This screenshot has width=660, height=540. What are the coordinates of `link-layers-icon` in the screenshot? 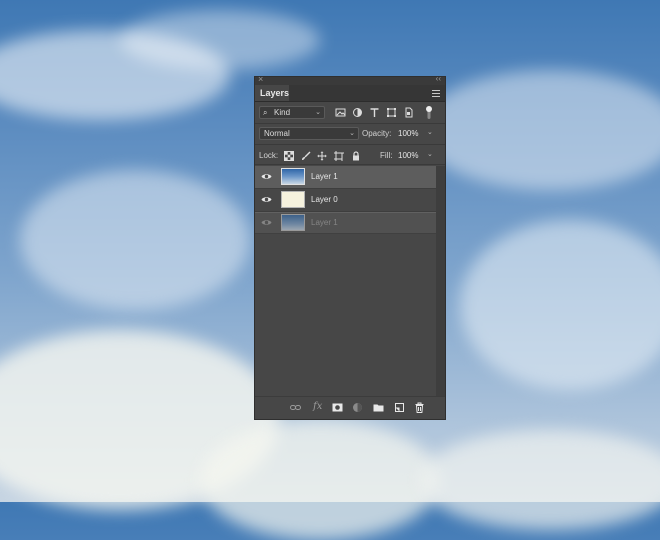 It's located at (295, 407).